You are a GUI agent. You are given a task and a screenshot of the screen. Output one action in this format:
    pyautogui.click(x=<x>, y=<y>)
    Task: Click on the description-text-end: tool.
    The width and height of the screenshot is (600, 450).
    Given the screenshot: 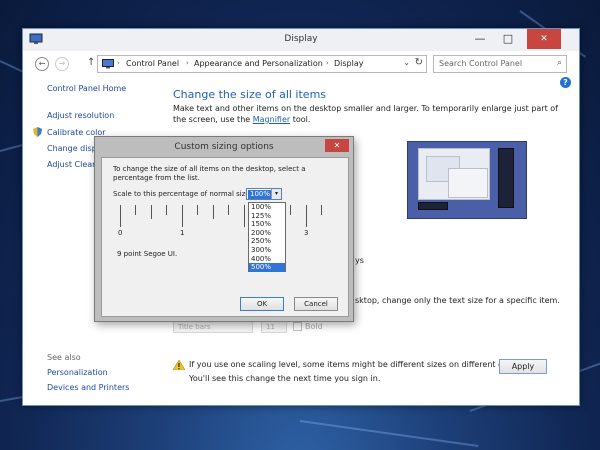 What is the action you would take?
    pyautogui.click(x=300, y=119)
    